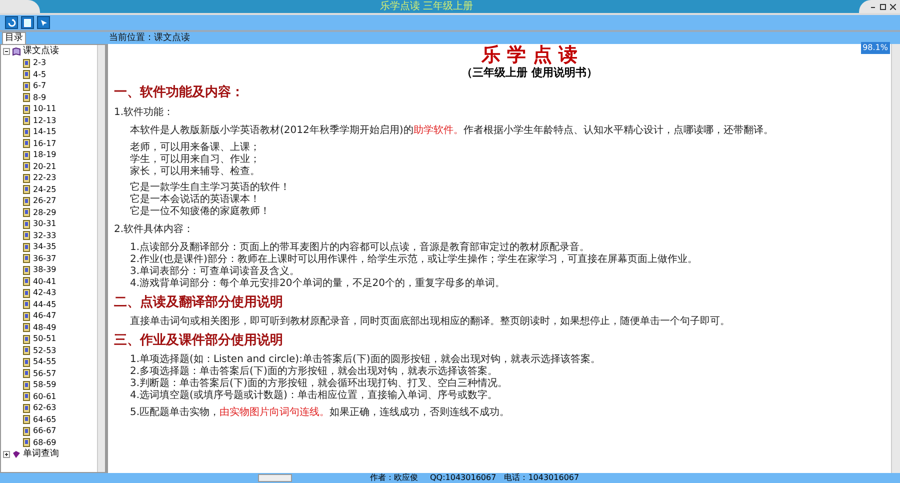 This screenshot has height=483, width=900. What do you see at coordinates (14, 38) in the screenshot?
I see `sidebar-tab: 目录` at bounding box center [14, 38].